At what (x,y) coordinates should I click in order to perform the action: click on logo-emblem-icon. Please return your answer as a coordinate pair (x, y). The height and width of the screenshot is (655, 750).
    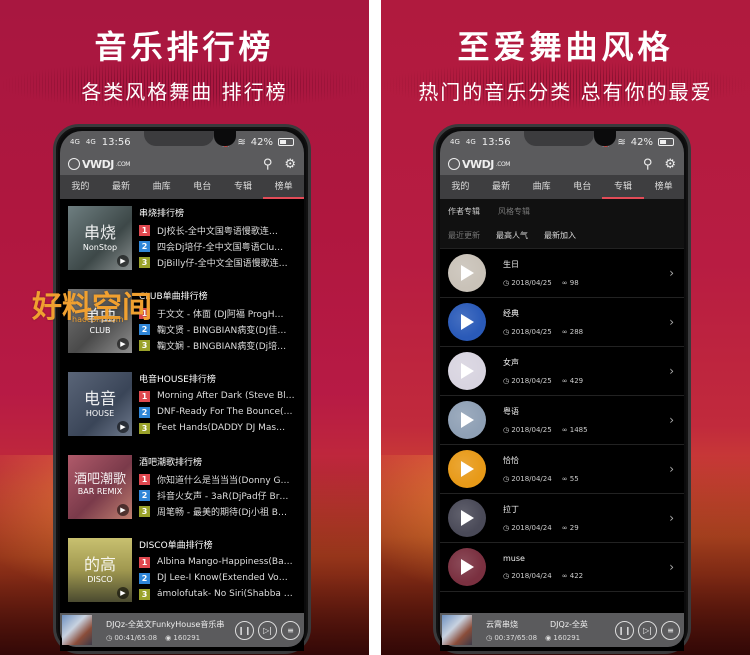
    Looking at the image, I should click on (454, 164).